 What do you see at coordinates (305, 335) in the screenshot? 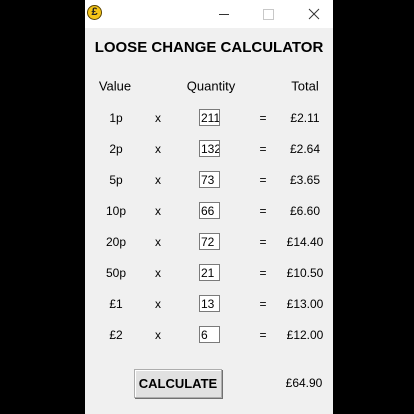
I see `row-total: £12.00` at bounding box center [305, 335].